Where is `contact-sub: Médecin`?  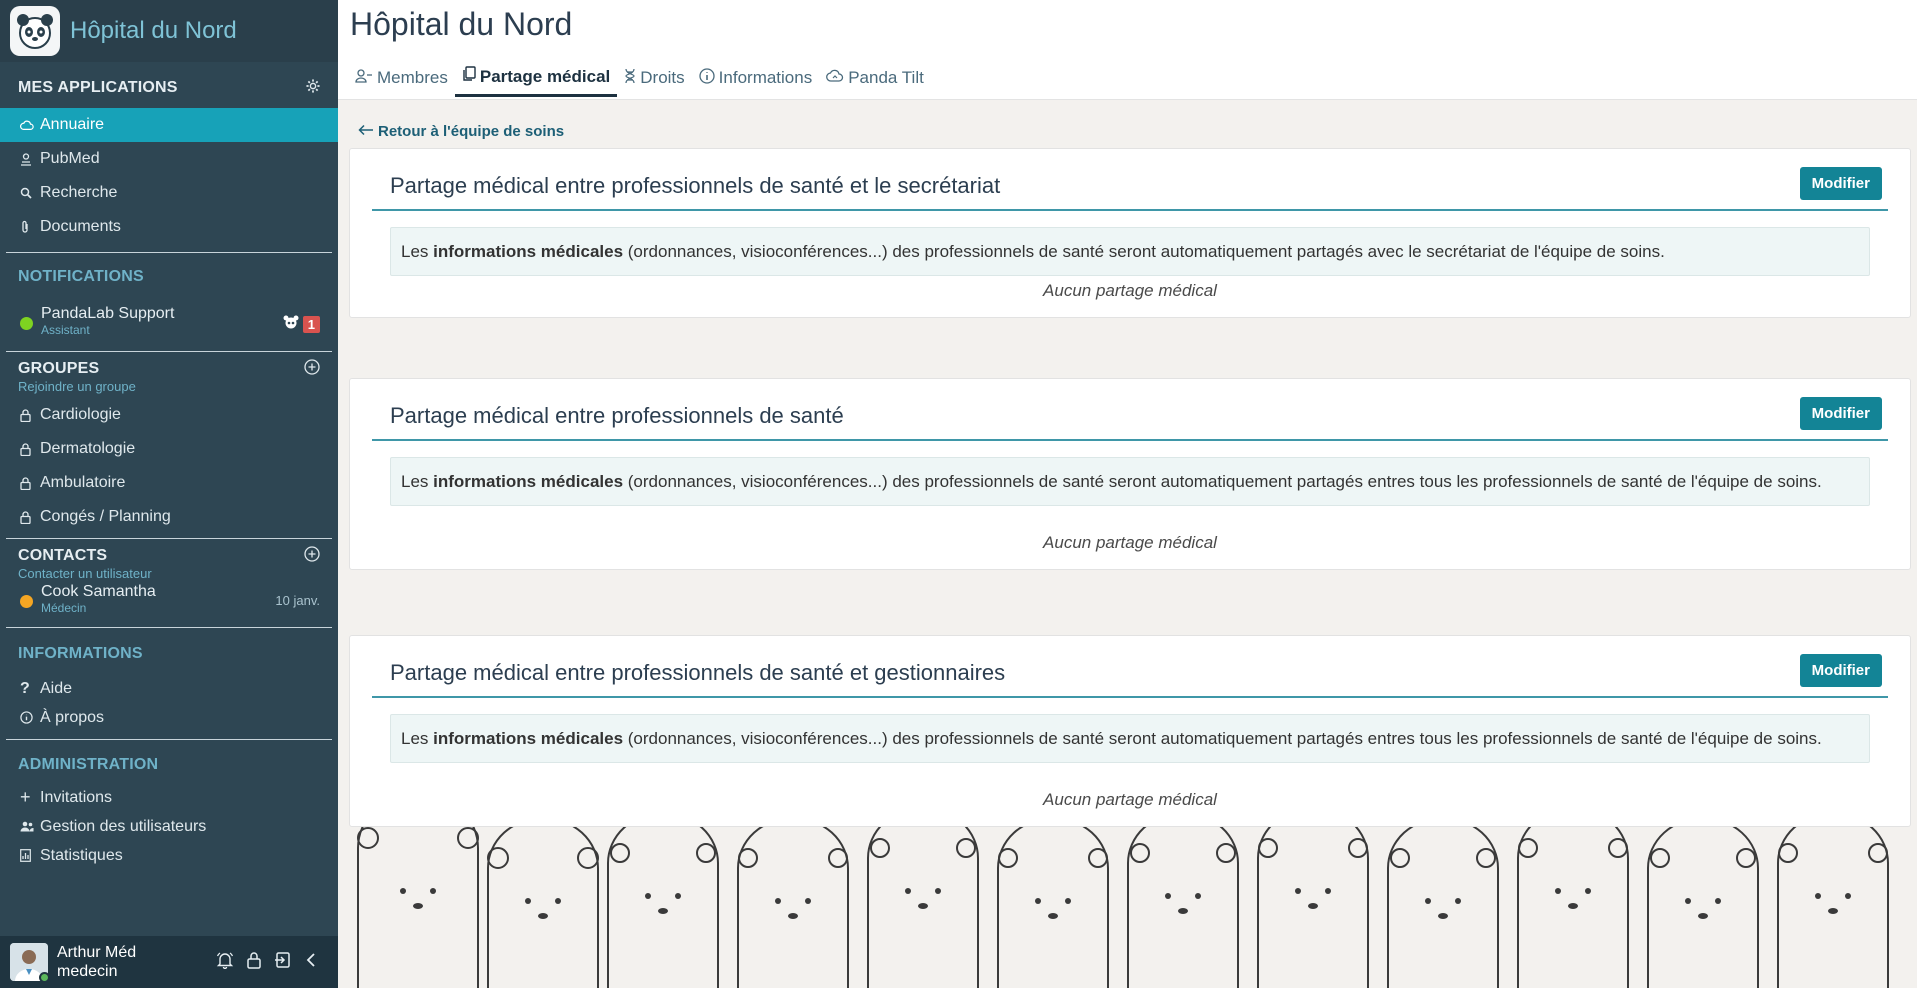
contact-sub: Médecin is located at coordinates (64, 608).